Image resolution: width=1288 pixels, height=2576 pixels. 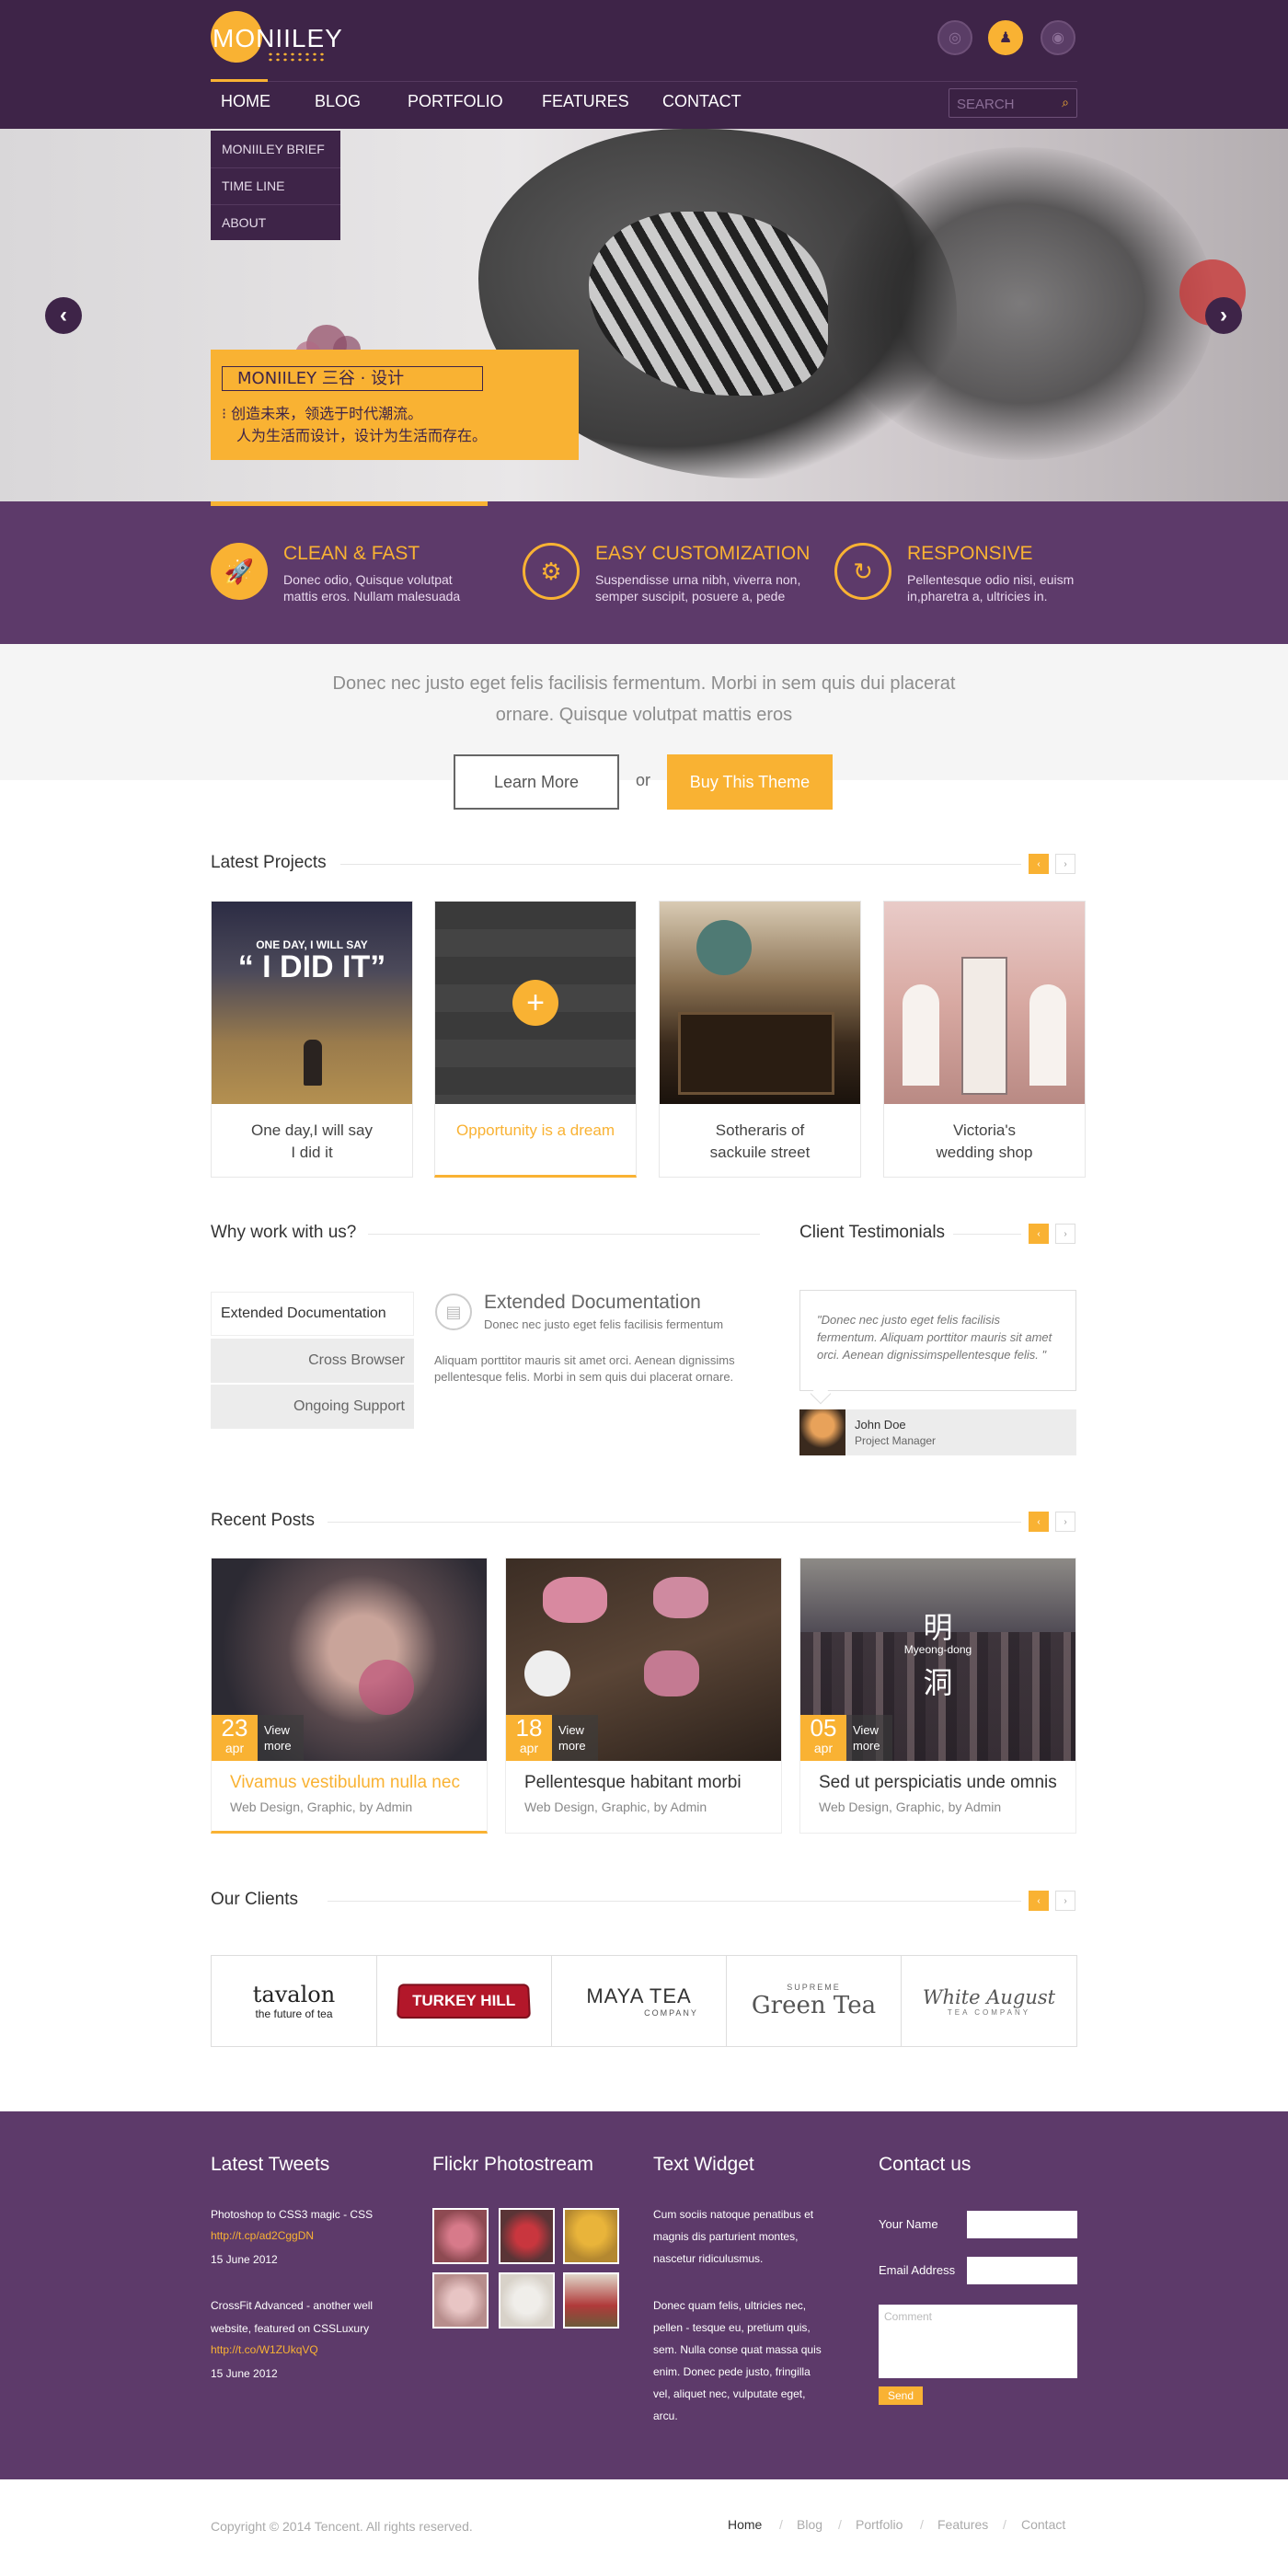 What do you see at coordinates (962, 2524) in the screenshot?
I see `footer-link-features: Features` at bounding box center [962, 2524].